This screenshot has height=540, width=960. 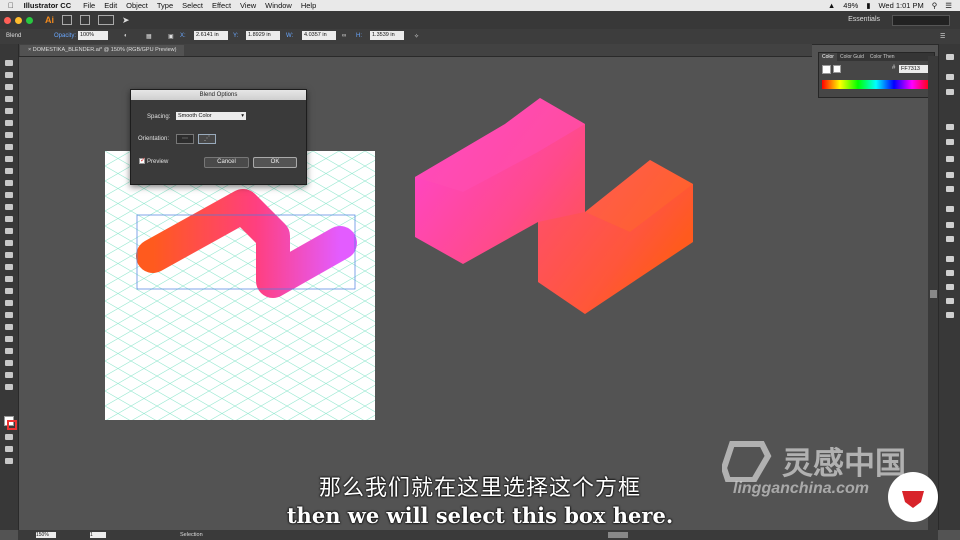 I want to click on pen-tool-icon, so click(x=9, y=111).